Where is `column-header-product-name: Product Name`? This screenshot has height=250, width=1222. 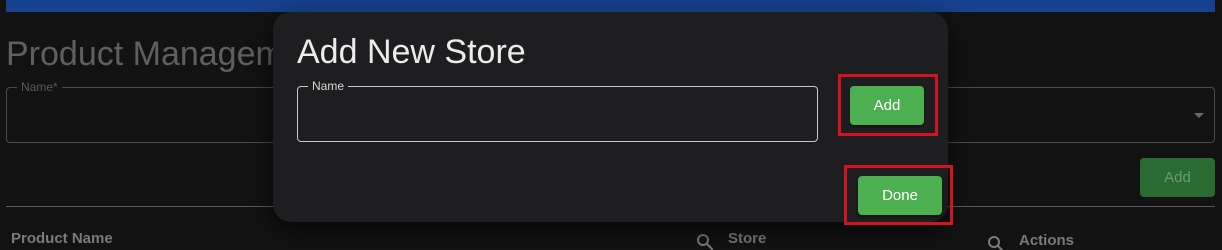
column-header-product-name: Product Name is located at coordinates (62, 239).